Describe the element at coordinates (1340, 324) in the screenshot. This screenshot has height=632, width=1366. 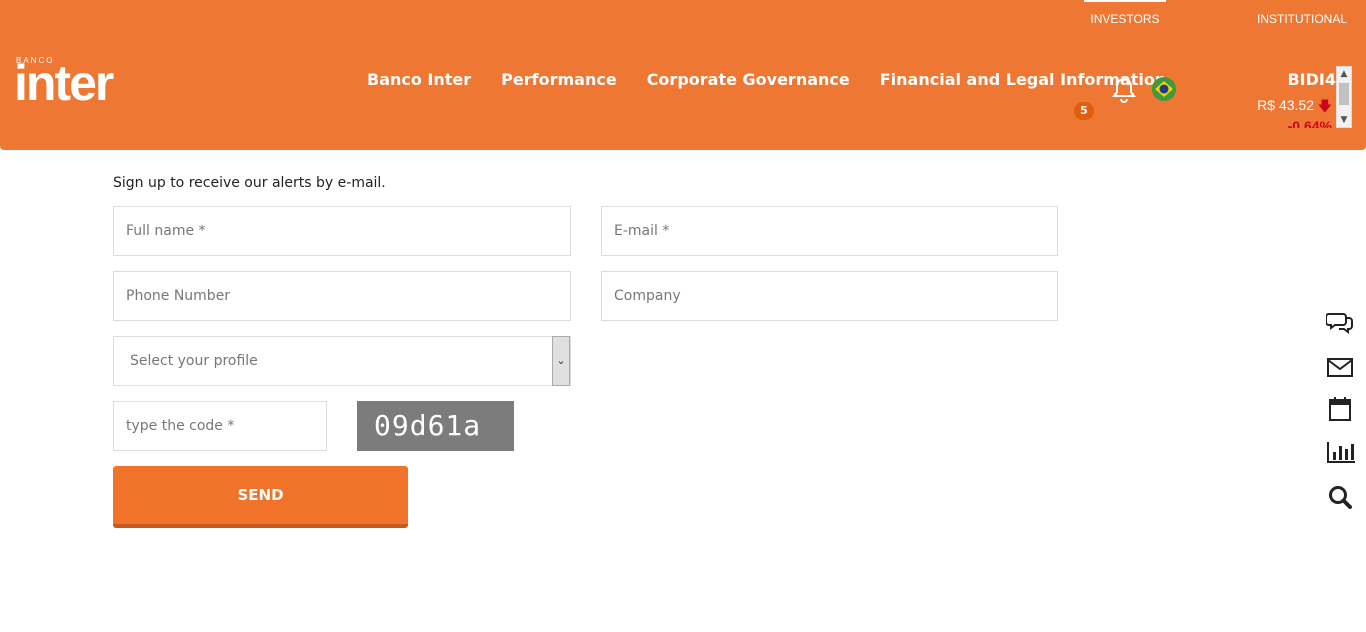
I see `chat-icon` at that location.